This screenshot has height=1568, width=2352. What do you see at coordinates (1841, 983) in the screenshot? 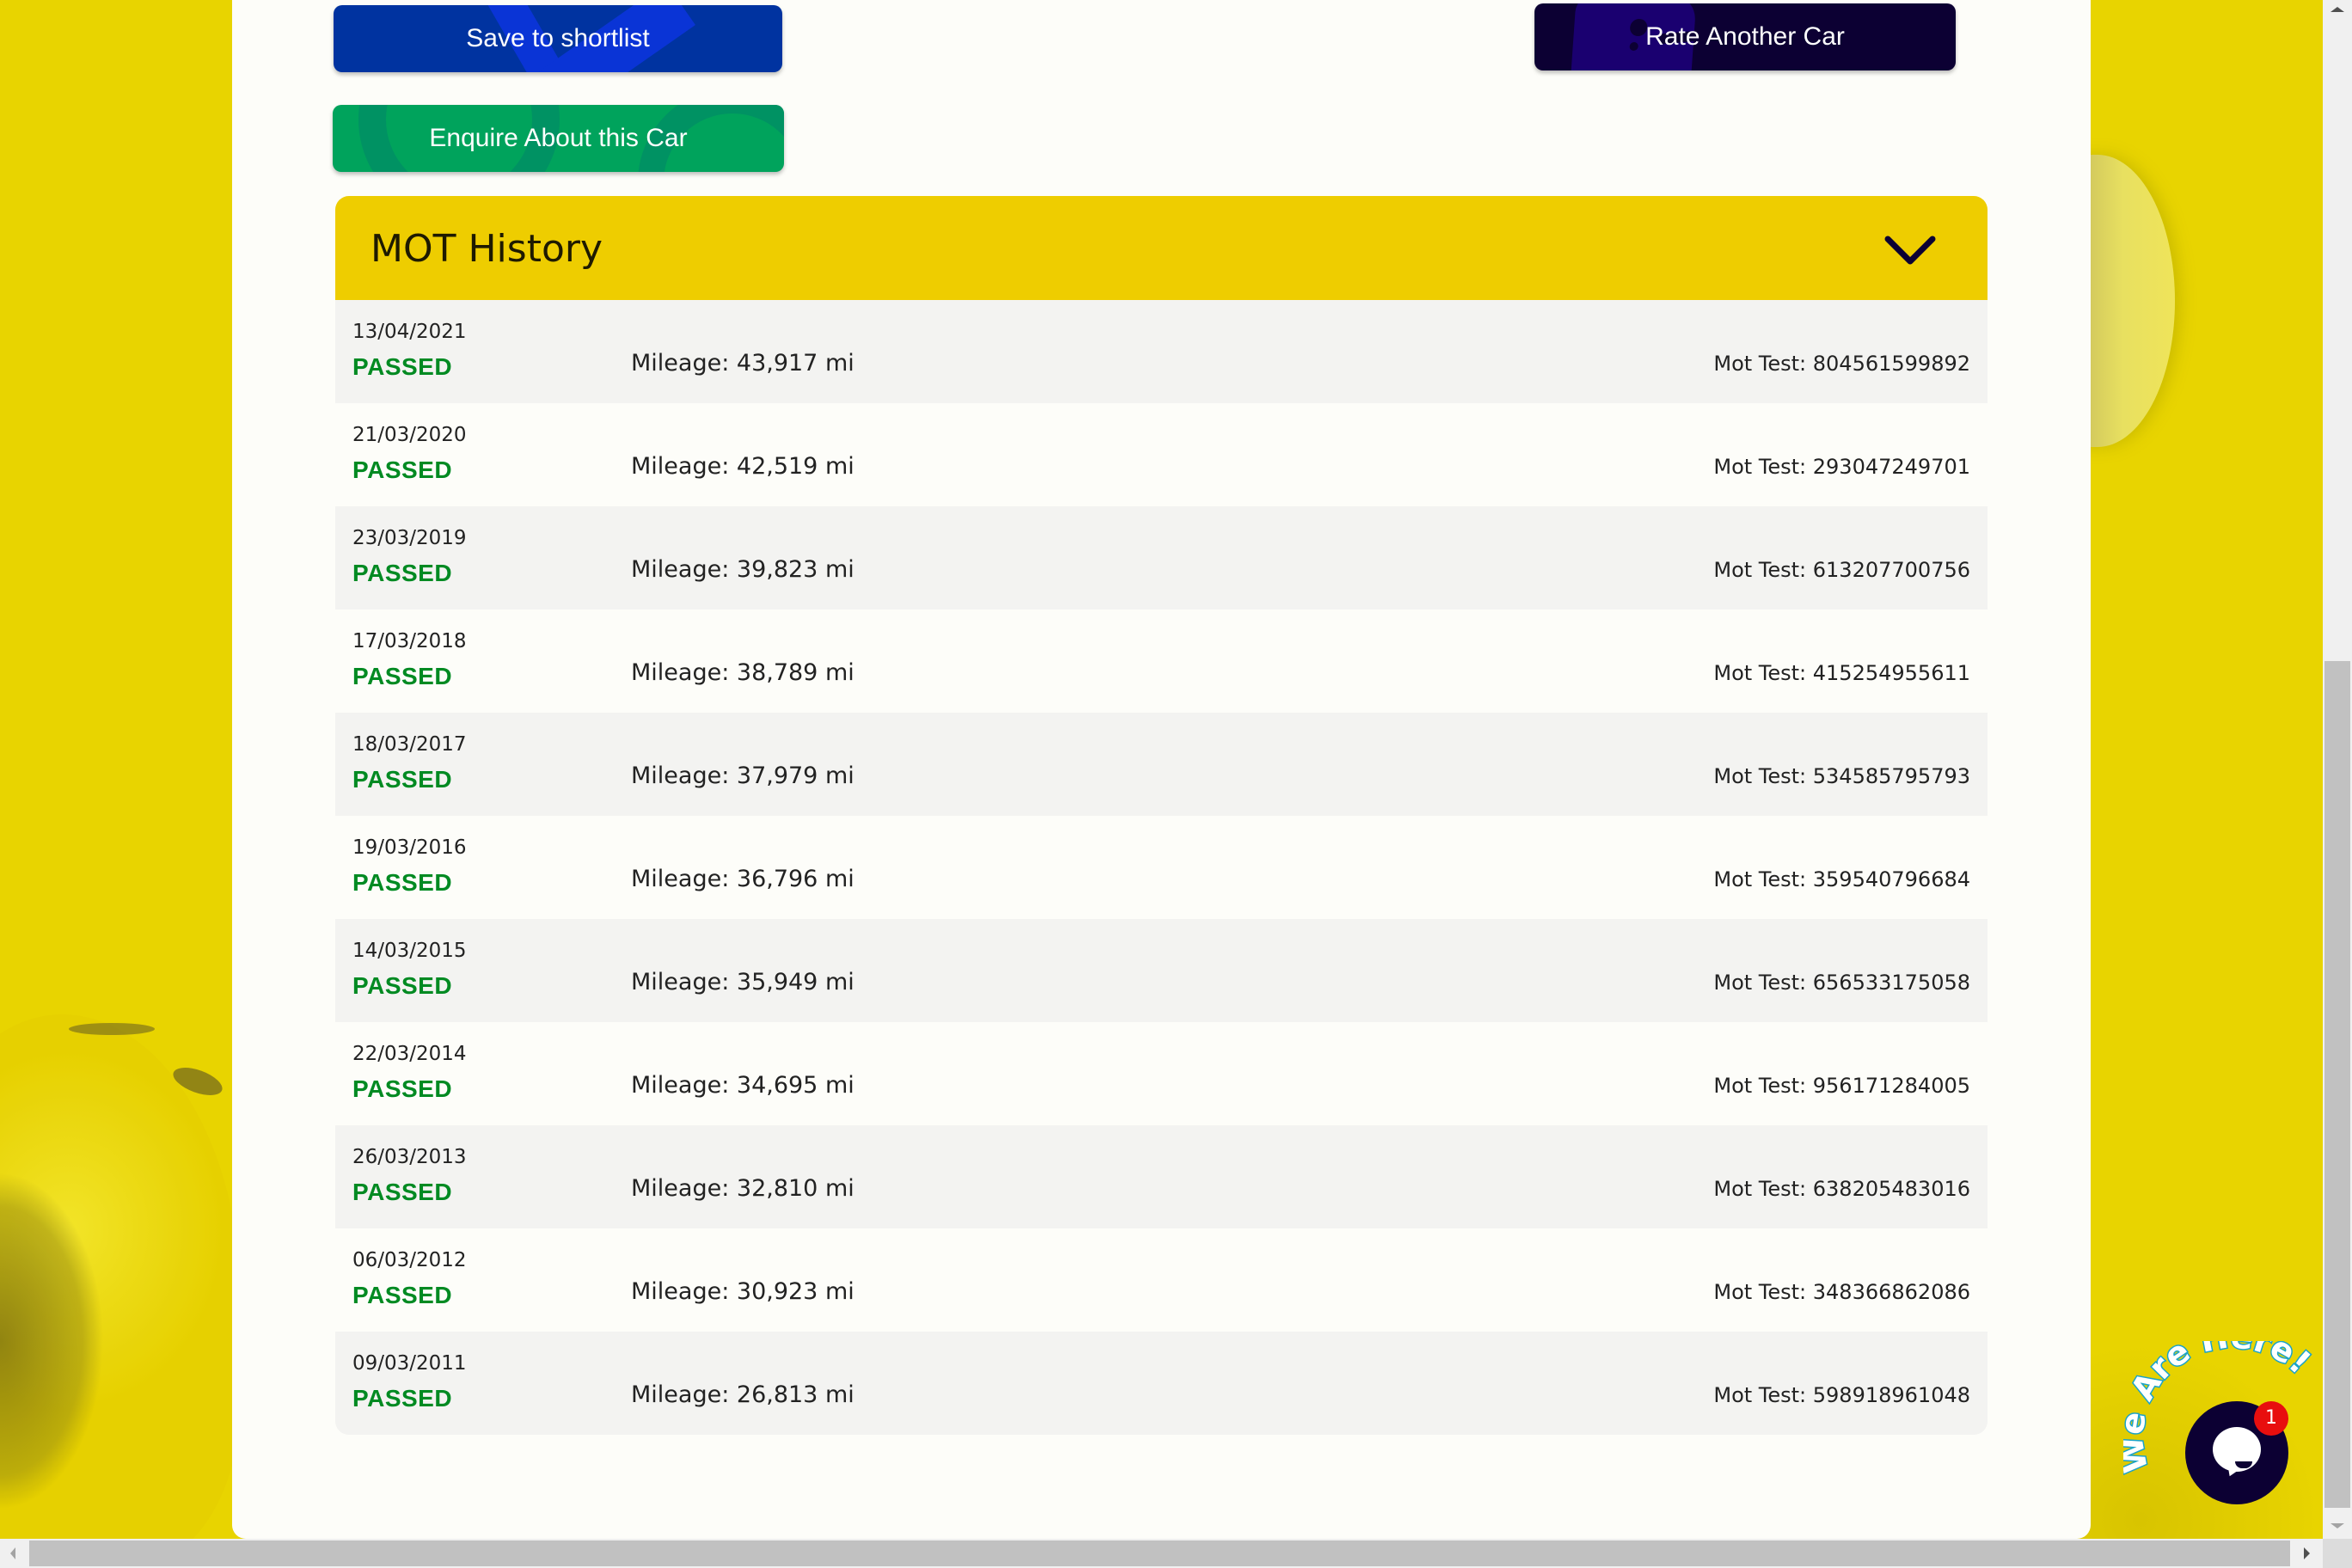
I see `mot-test-number: Mot Test: 656533175058` at bounding box center [1841, 983].